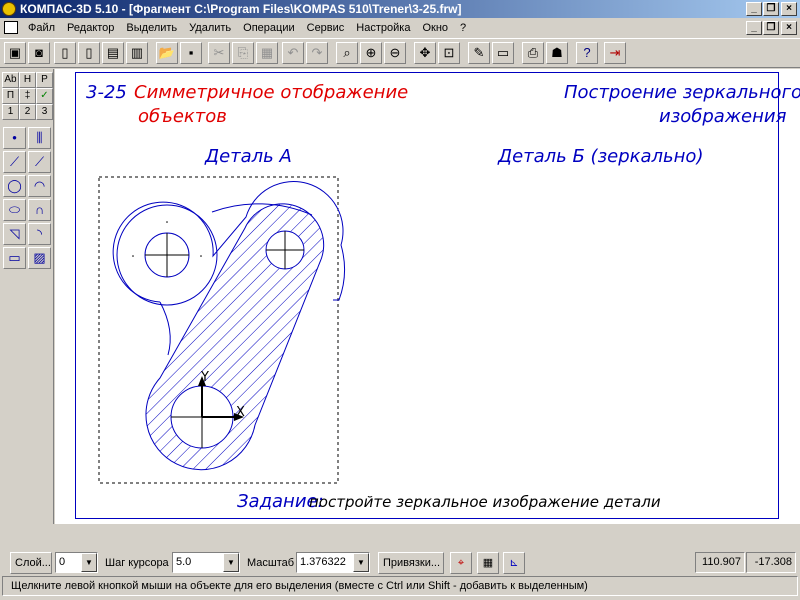  I want to click on lesson-title-line1: Симметричное отображение, so click(271, 92).